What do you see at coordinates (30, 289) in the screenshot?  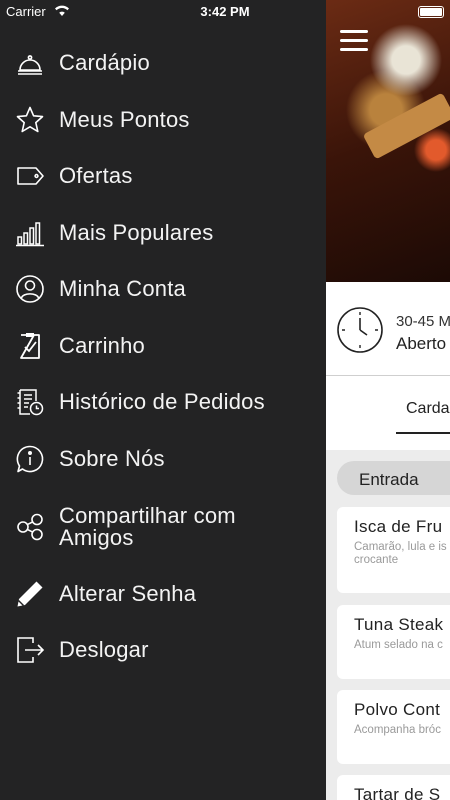 I see `user-circle-icon` at bounding box center [30, 289].